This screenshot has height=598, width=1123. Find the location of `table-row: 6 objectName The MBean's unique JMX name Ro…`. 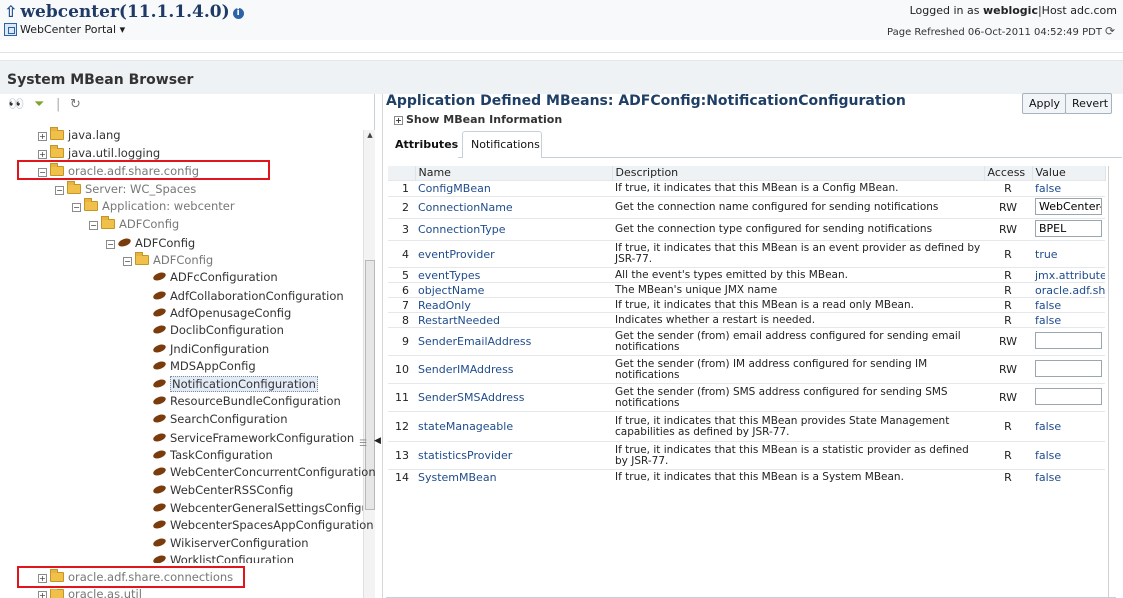

table-row: 6 objectName The MBean's unique JMX name Ro… is located at coordinates (746, 290).